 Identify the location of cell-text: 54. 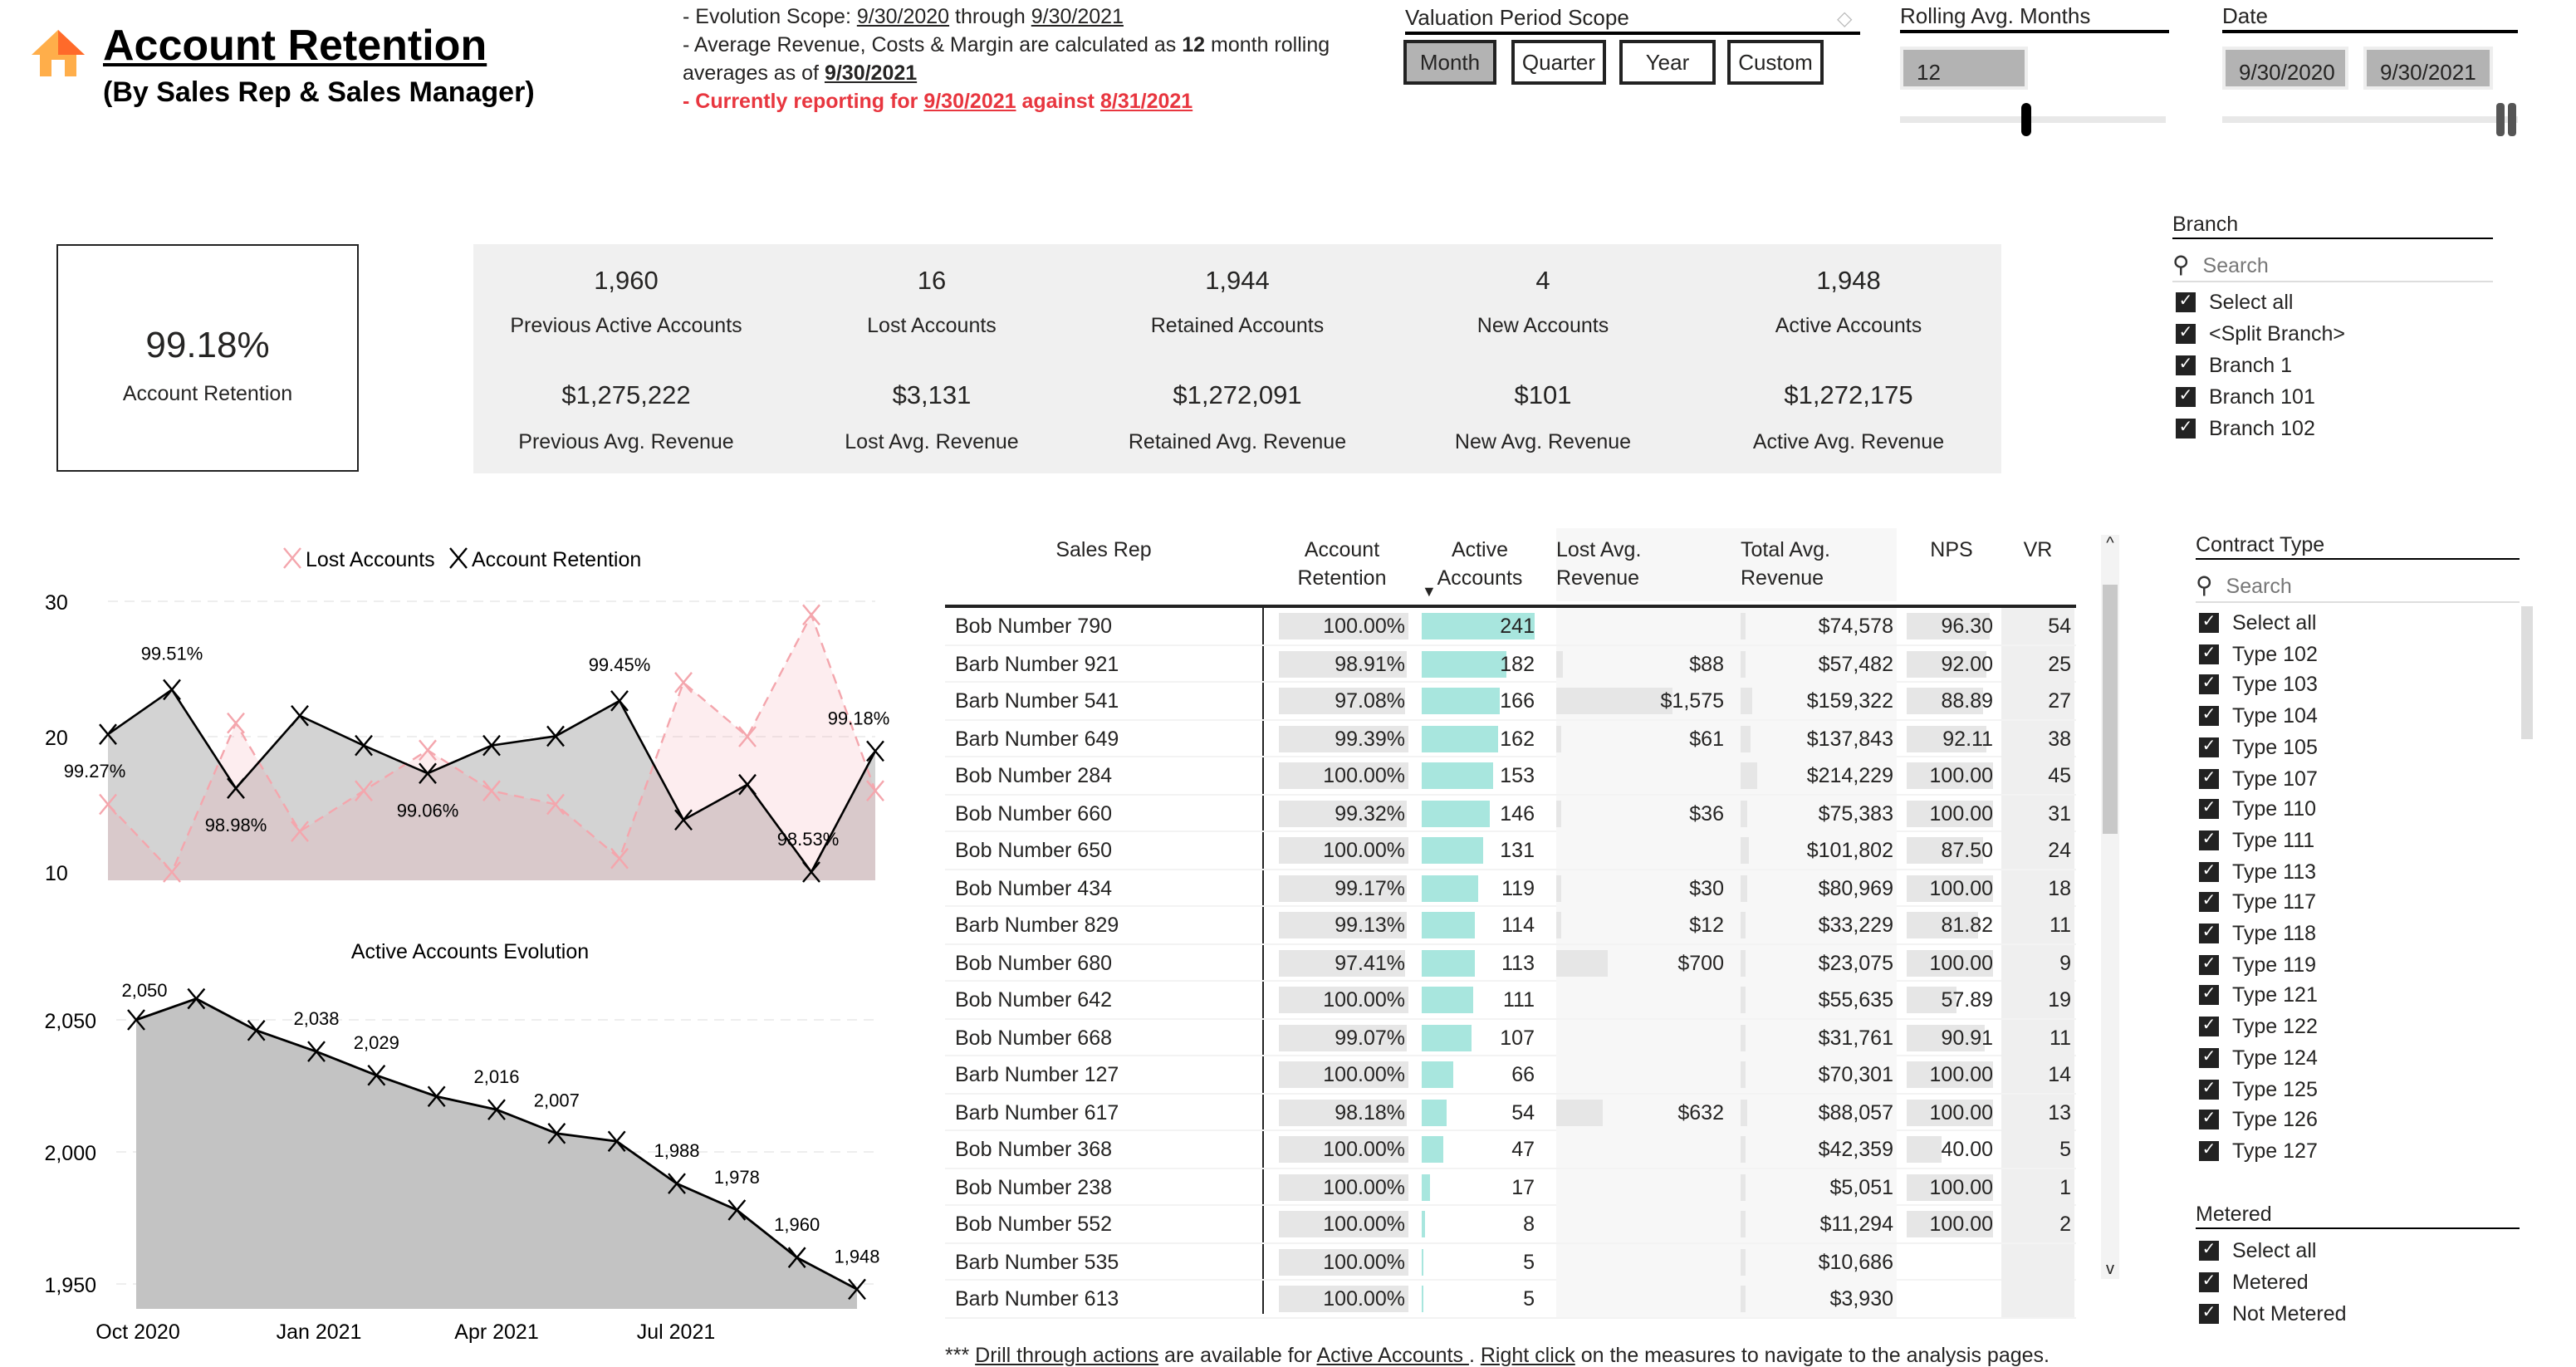
(1525, 1112).